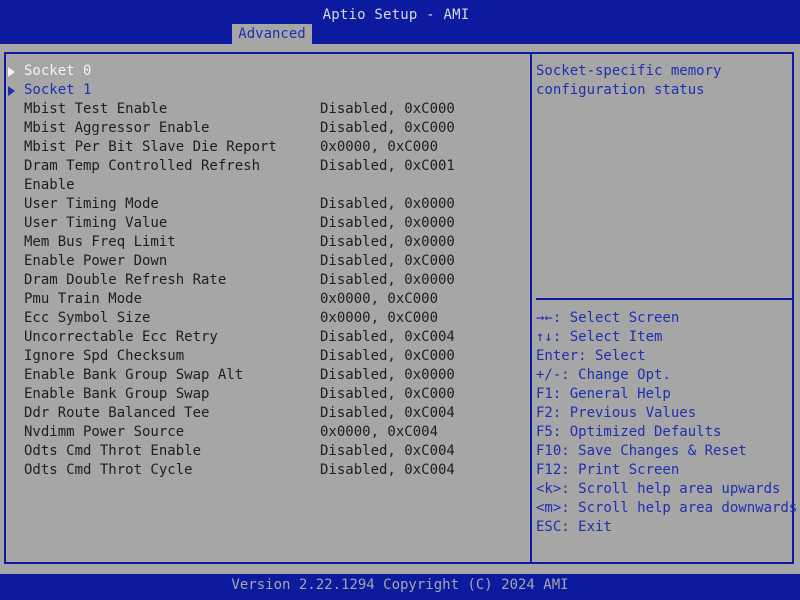  What do you see at coordinates (58, 90) in the screenshot?
I see `submenu-label: Socket 1` at bounding box center [58, 90].